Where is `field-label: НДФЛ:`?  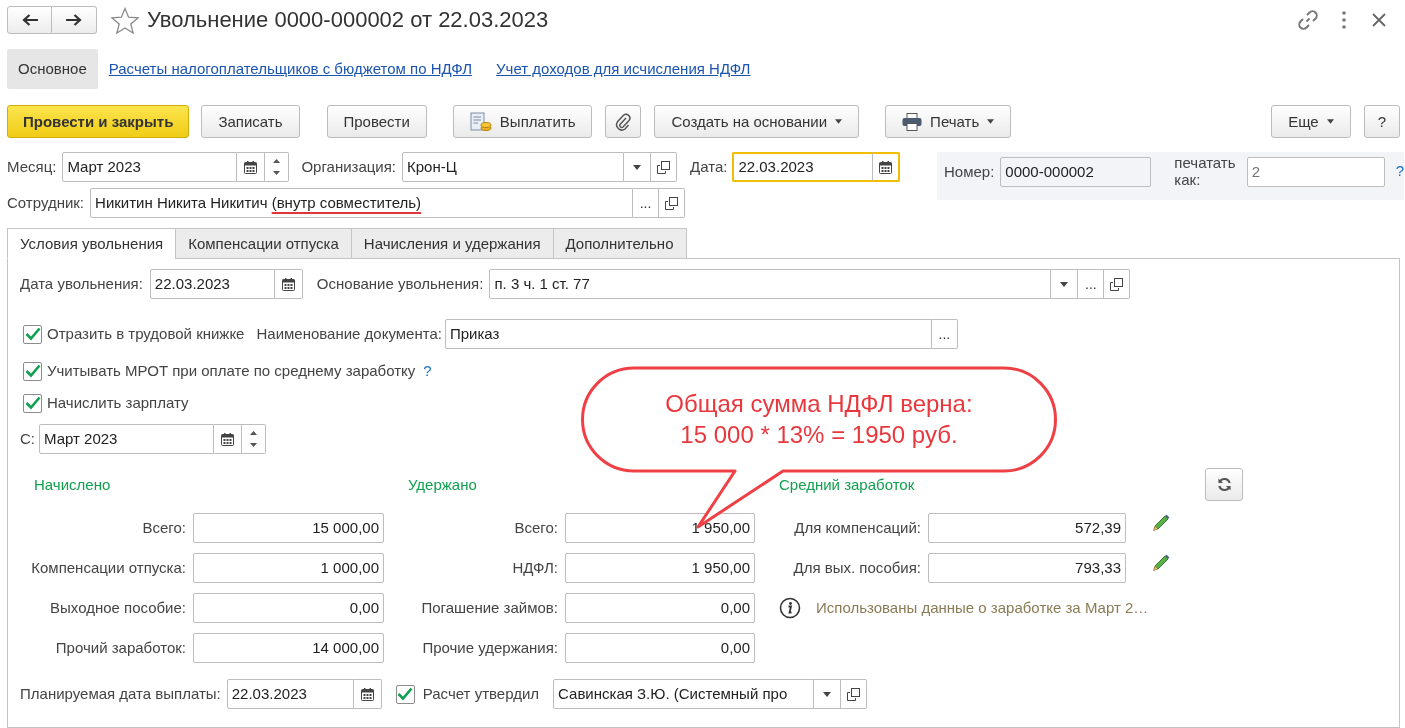 field-label: НДФЛ: is located at coordinates (535, 568).